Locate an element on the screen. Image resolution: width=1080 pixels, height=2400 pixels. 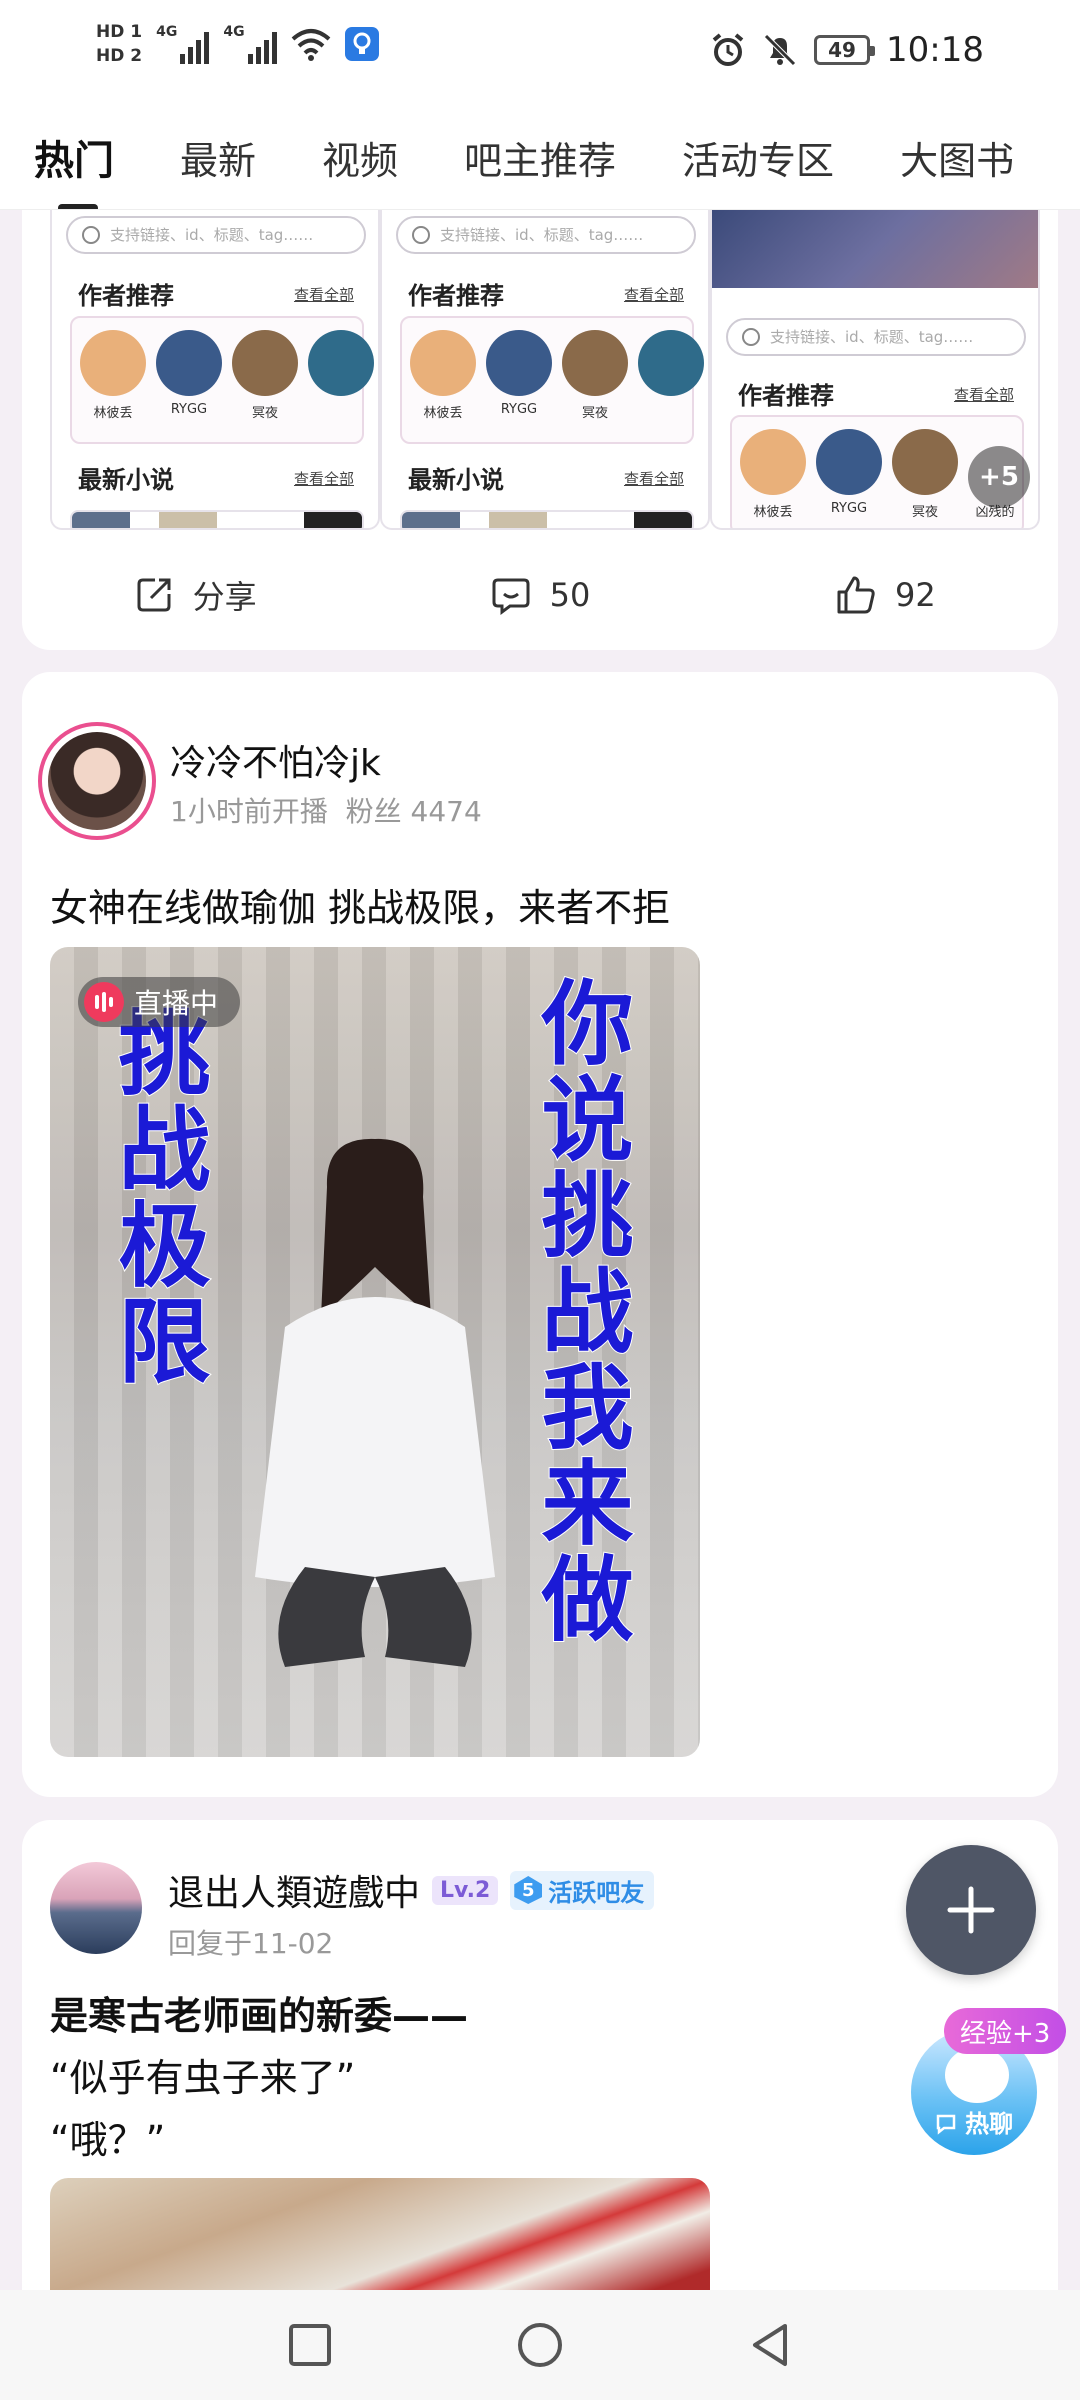
post-3-line-2: “哦？” is located at coordinates (108, 2140).